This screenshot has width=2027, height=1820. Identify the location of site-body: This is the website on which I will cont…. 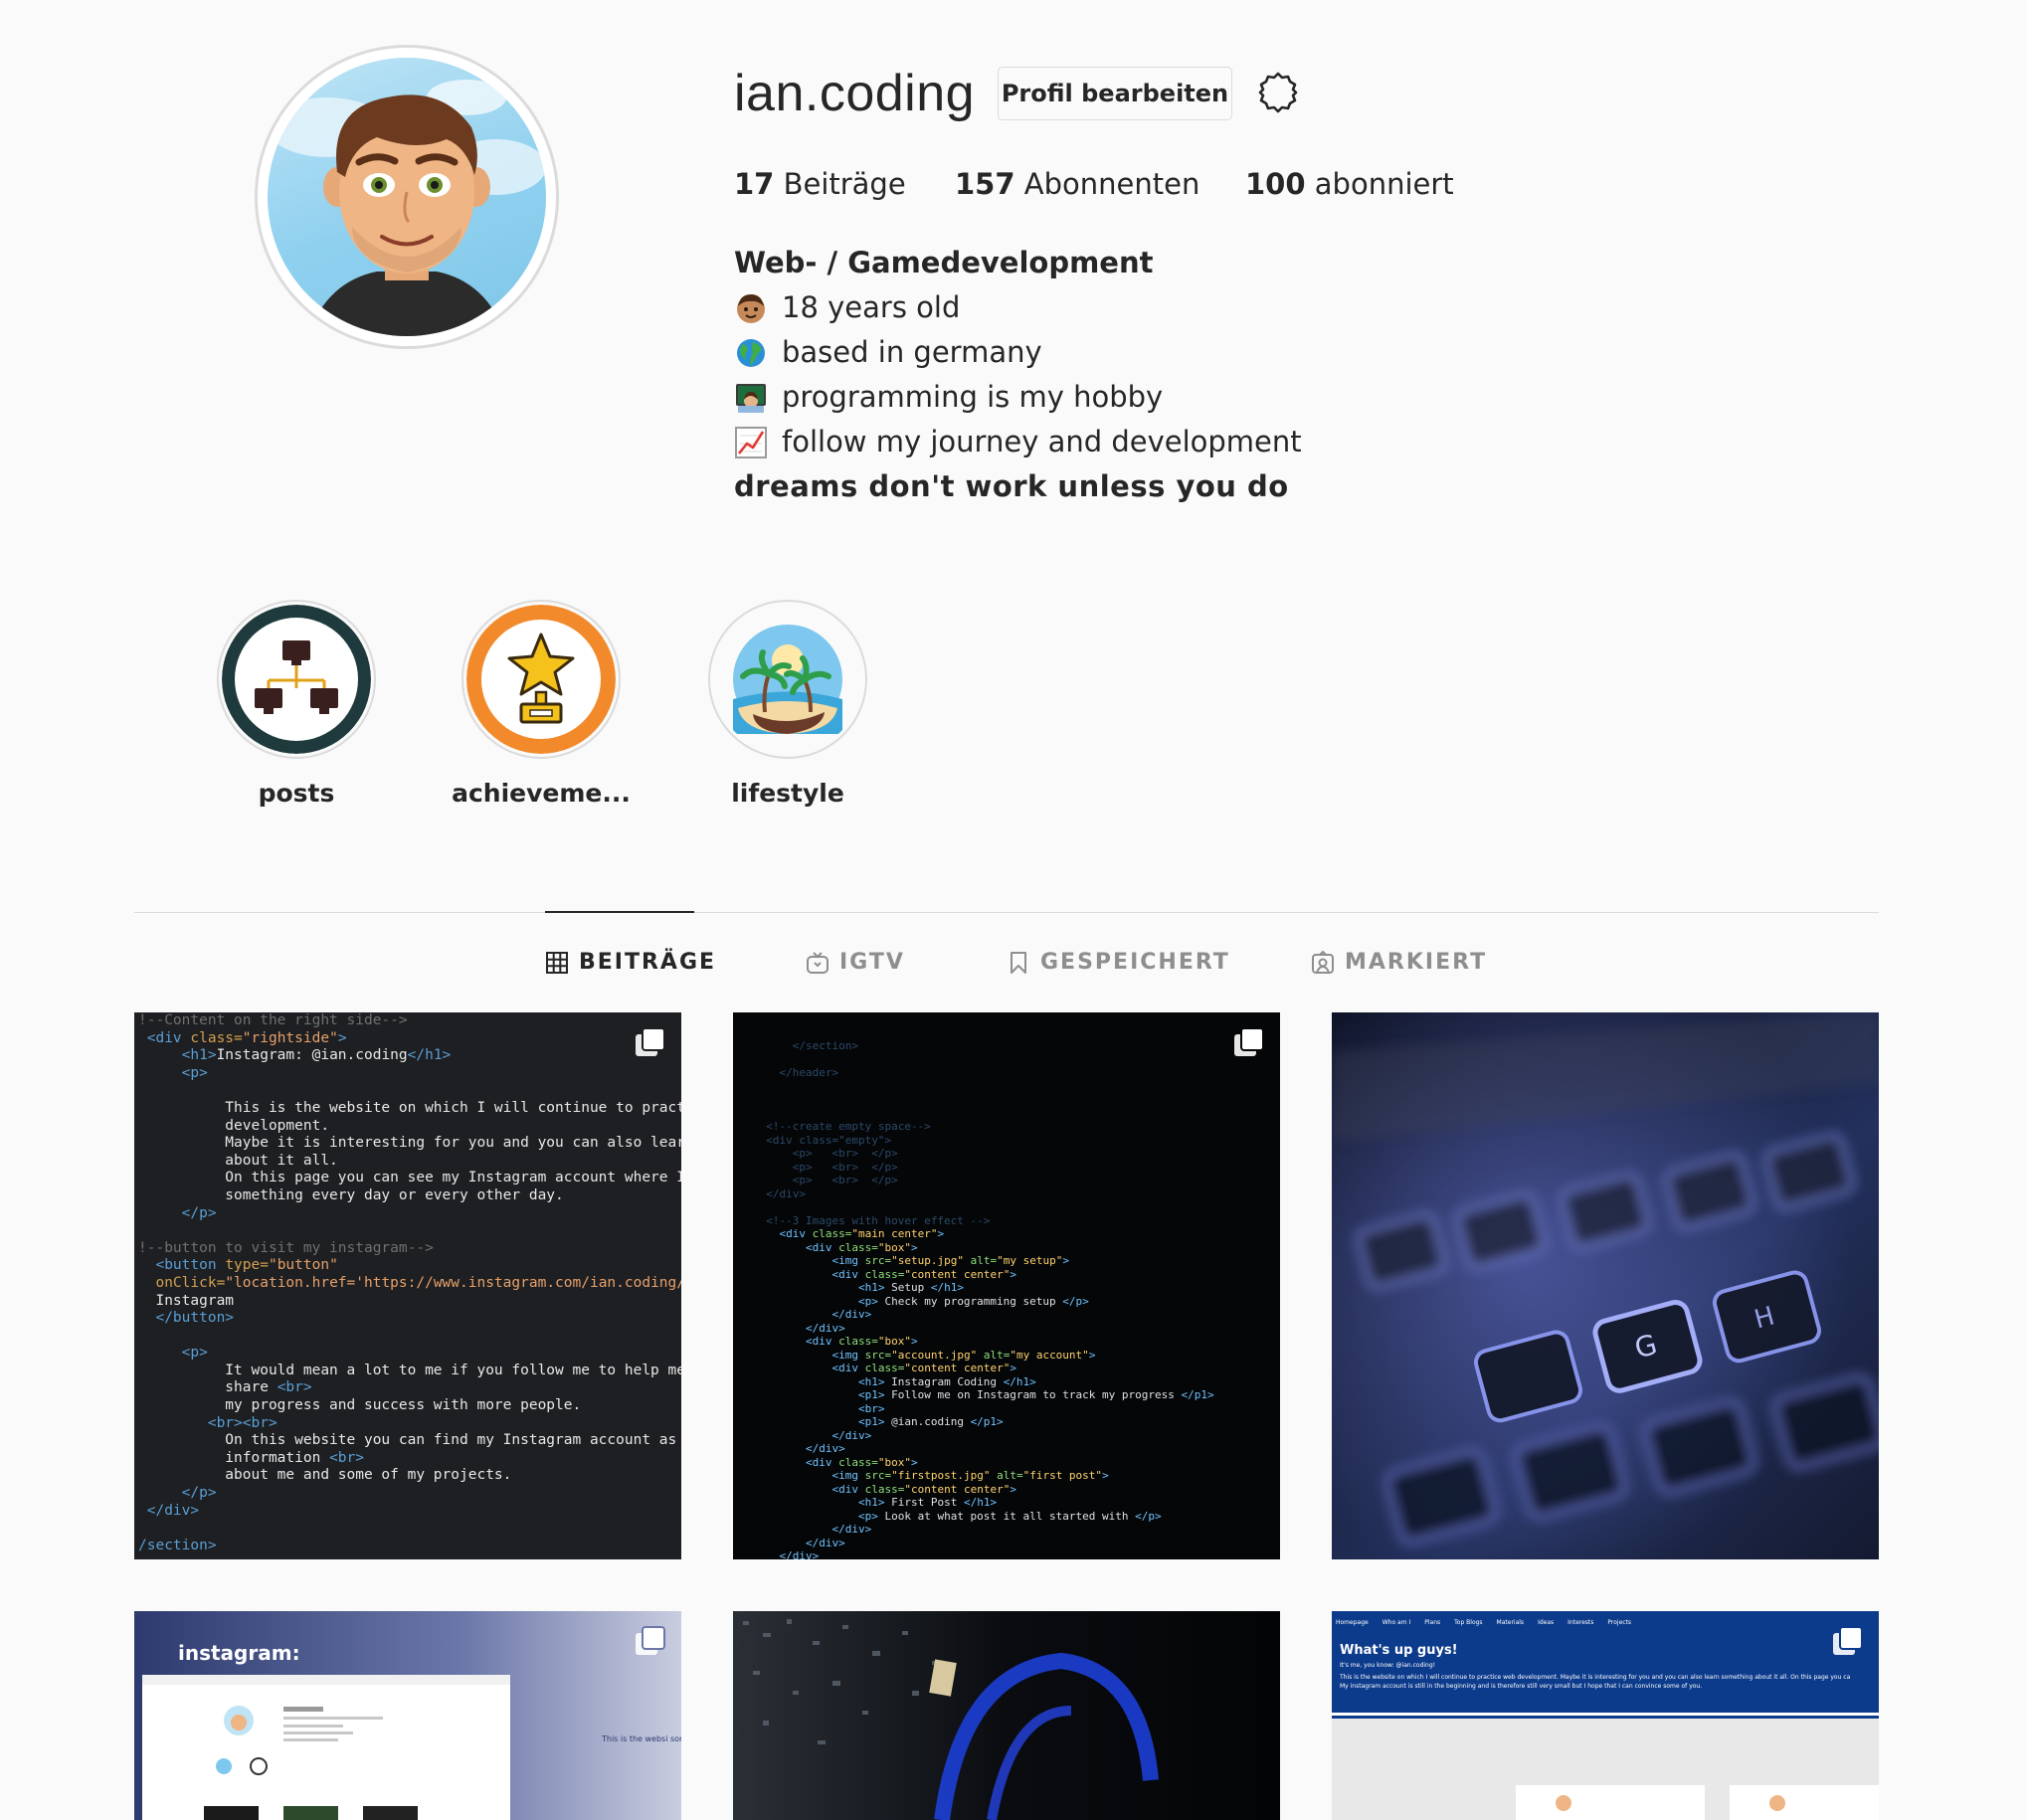
(1595, 1677).